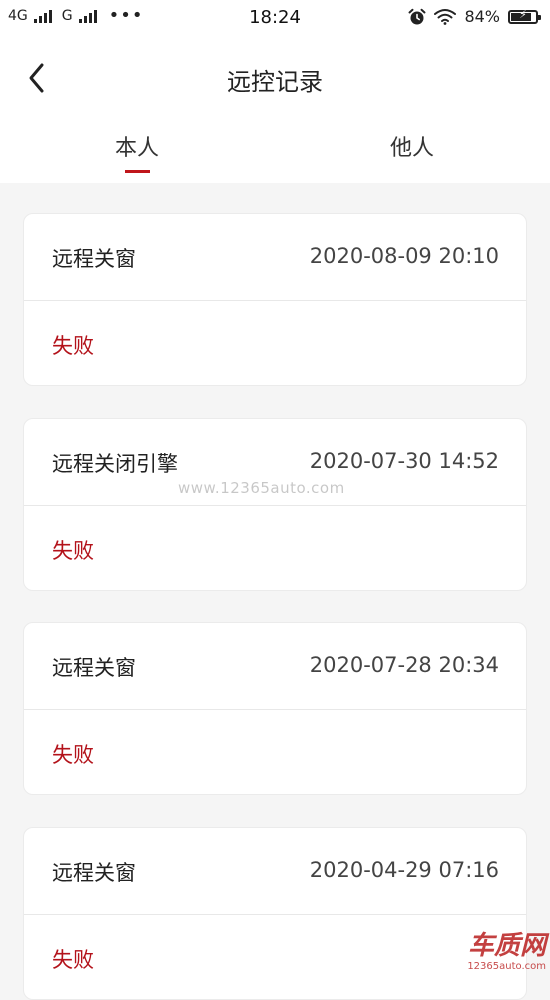 This screenshot has width=550, height=1000. Describe the element at coordinates (137, 146) in the screenshot. I see `tab-self: 本人` at that location.